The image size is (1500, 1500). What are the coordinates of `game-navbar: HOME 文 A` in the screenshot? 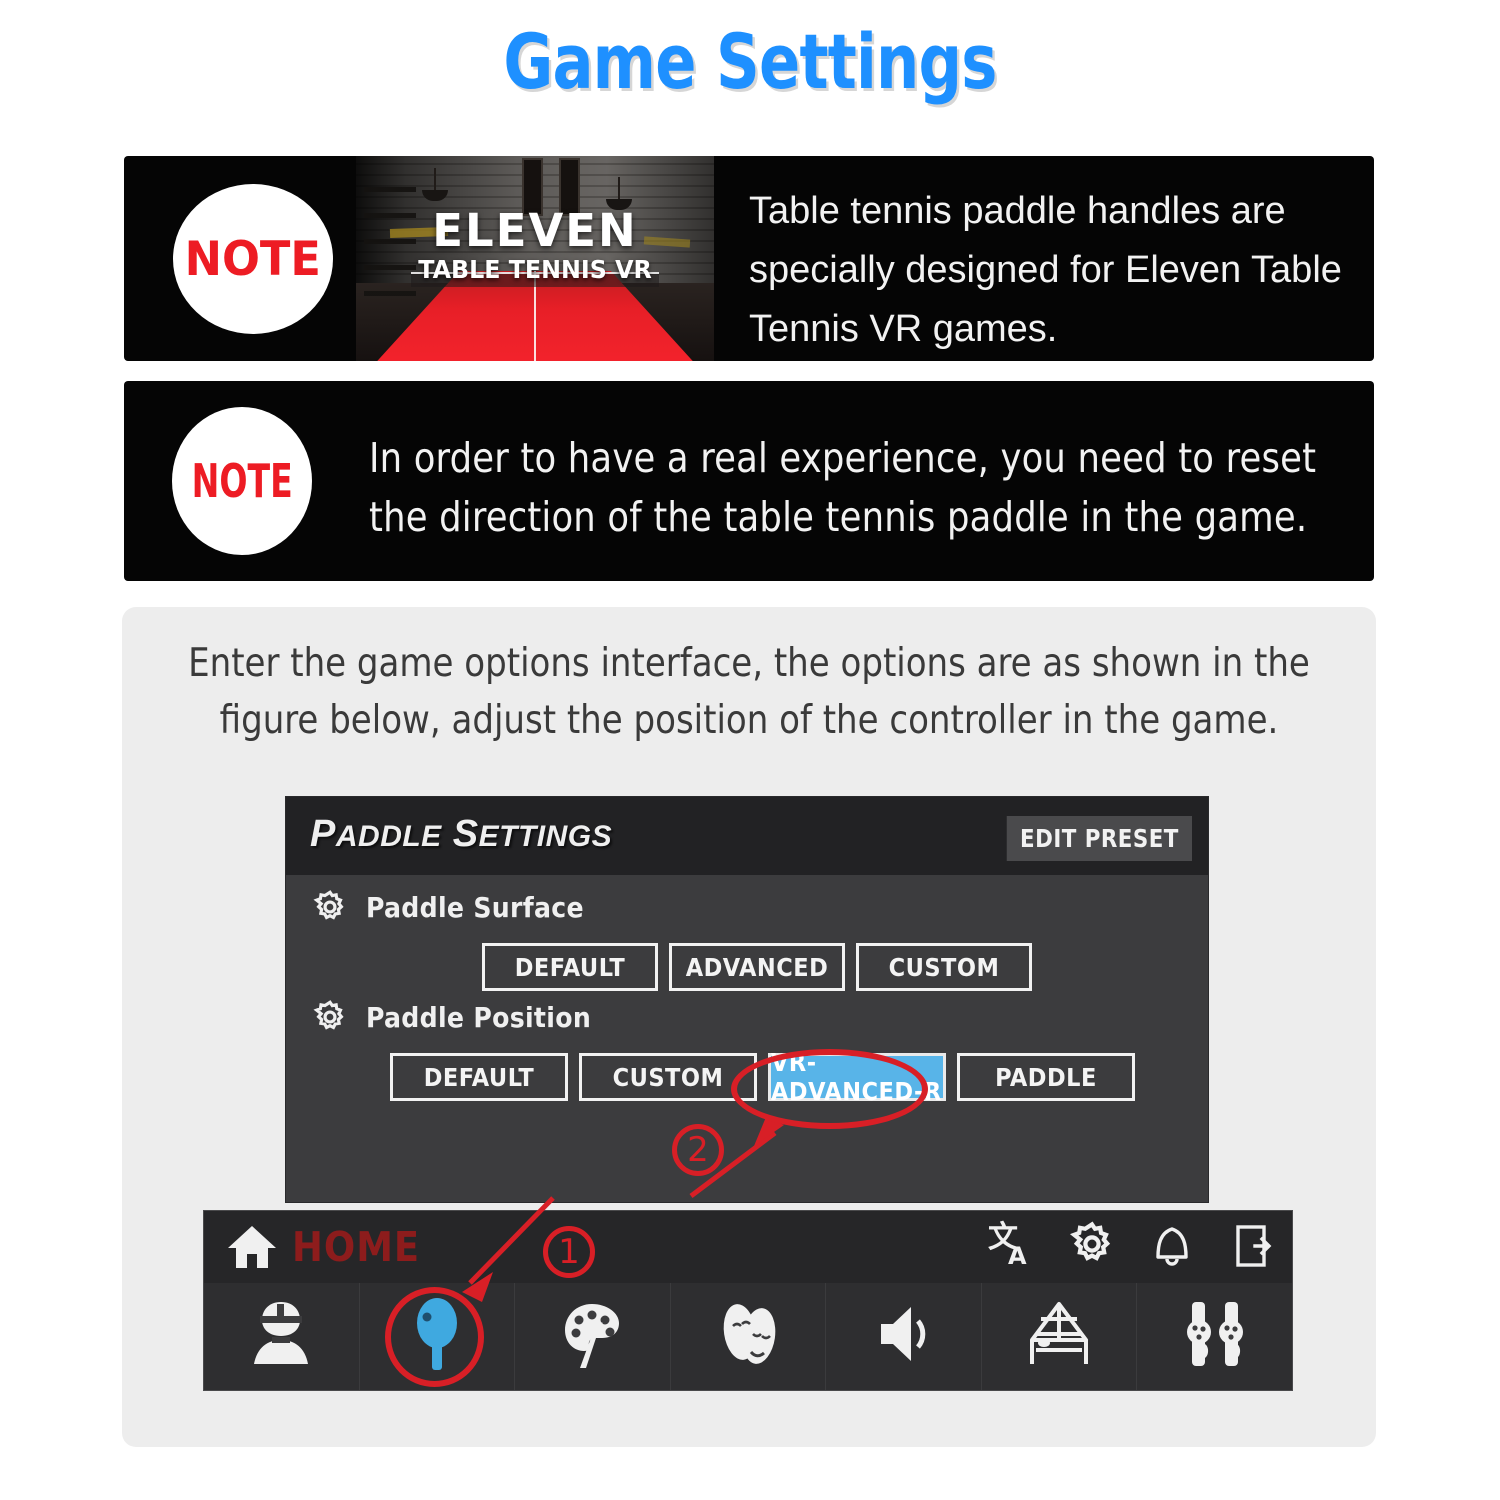 It's located at (748, 1300).